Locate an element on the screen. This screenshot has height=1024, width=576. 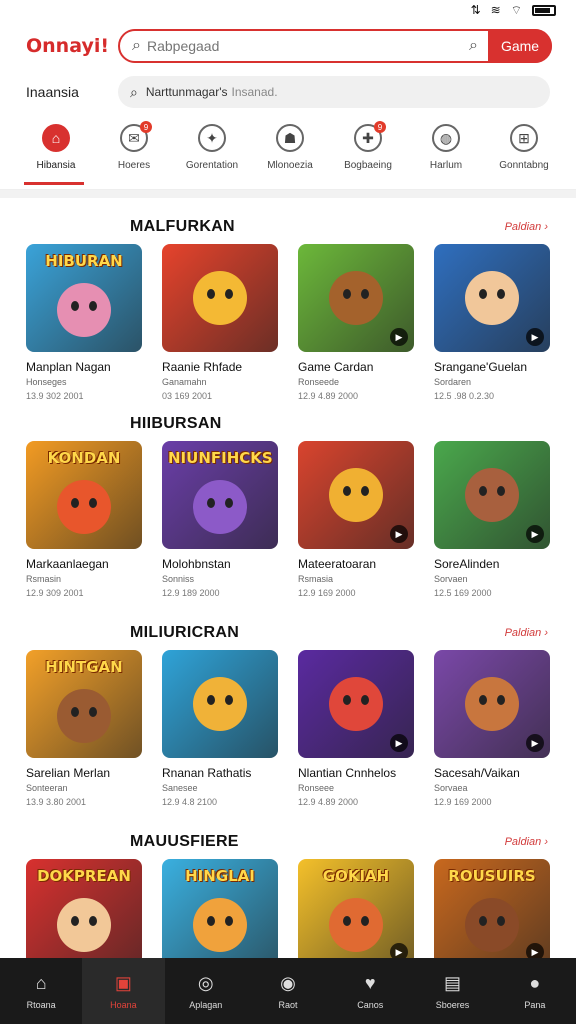
game-thumbnail: HINGLAI is located at coordinates (220, 913).